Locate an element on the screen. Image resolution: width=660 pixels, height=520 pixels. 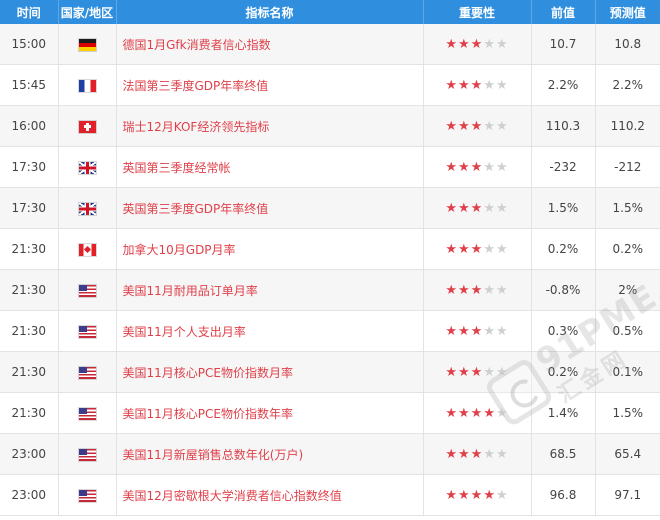
table-row: 16:00 瑞士12月KOF经济领先指标 ★★★★★ 110.3 110.2 is located at coordinates (330, 126).